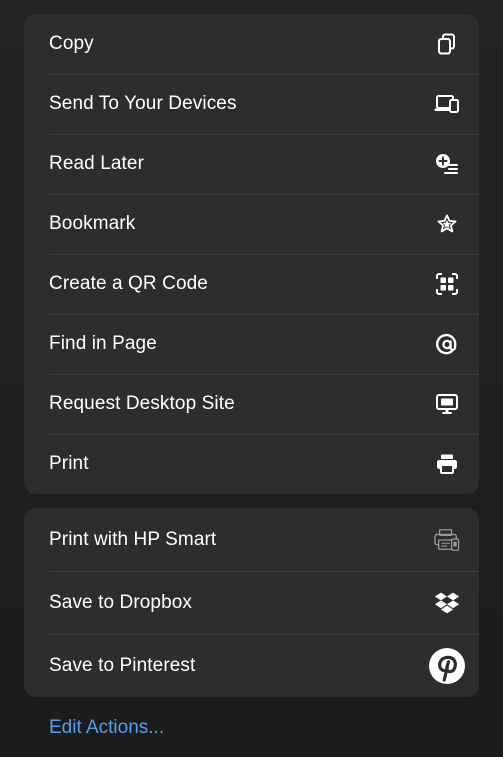 This screenshot has width=503, height=757. Describe the element at coordinates (447, 666) in the screenshot. I see `pinterest-icon` at that location.